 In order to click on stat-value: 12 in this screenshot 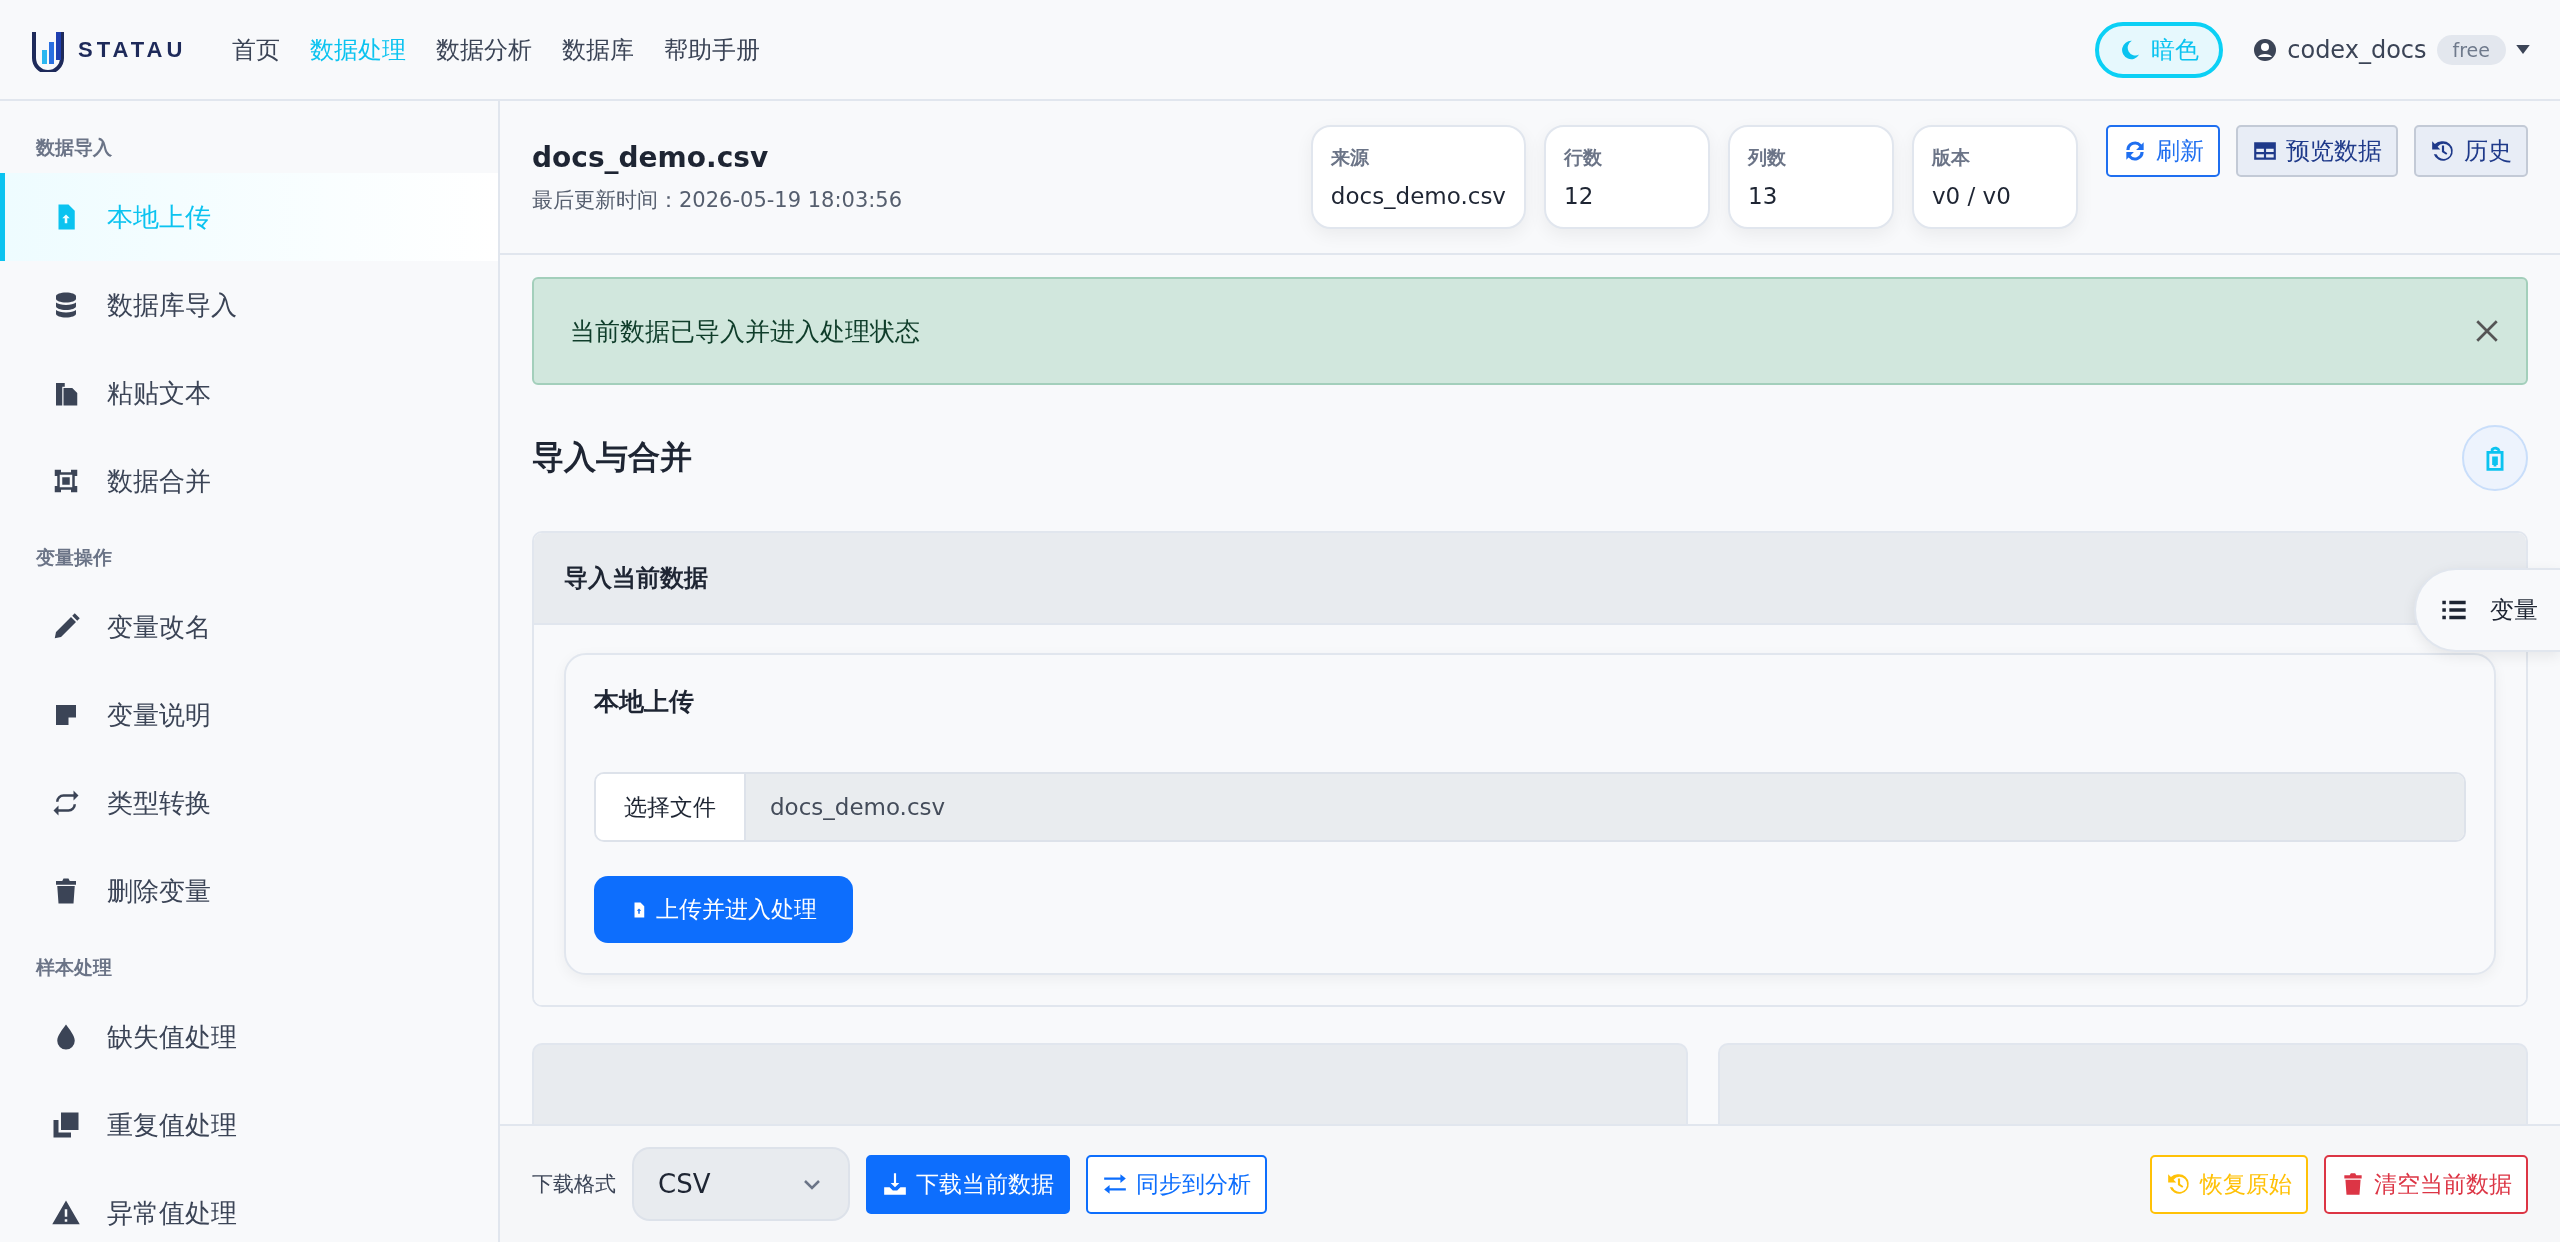, I will do `click(1579, 196)`.